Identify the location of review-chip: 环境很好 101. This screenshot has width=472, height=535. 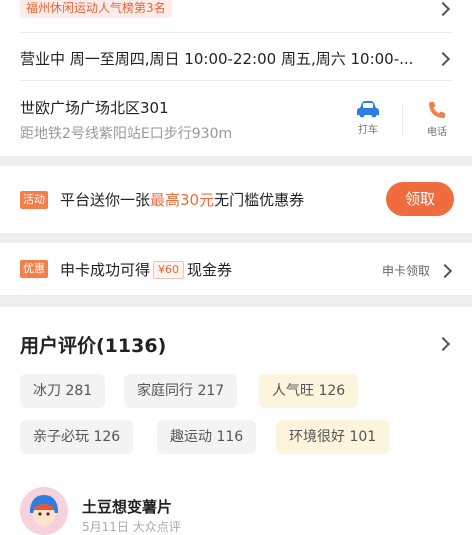
(333, 437).